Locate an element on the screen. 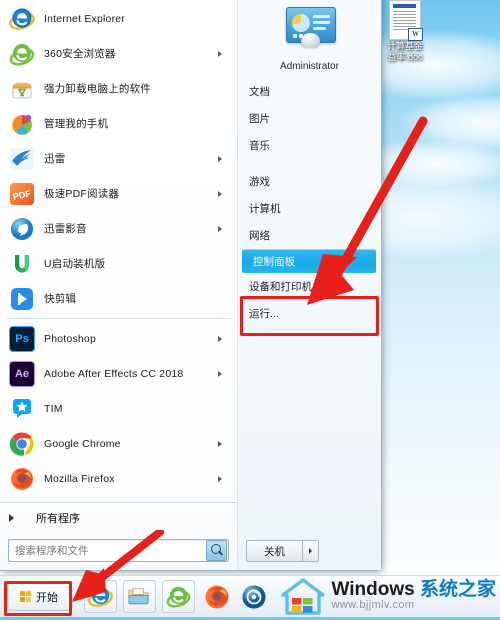 This screenshot has height=620, width=500. right-item-devices-and-printers: 设备和打印机 is located at coordinates (309, 286).